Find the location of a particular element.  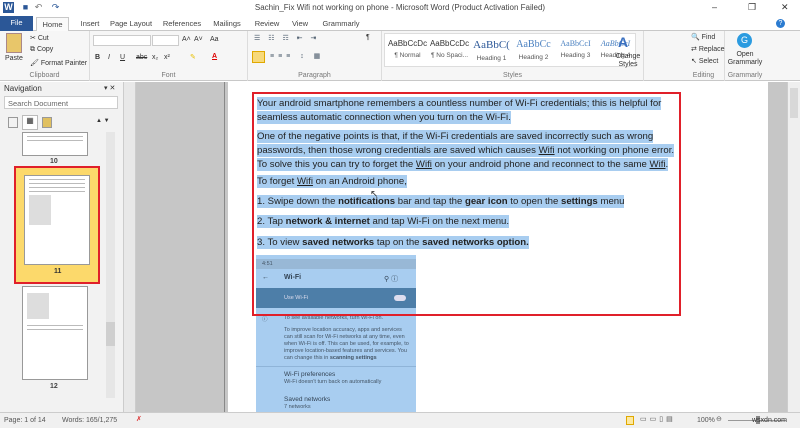

style-preview: AaBbCcDc is located at coordinates (407, 43).